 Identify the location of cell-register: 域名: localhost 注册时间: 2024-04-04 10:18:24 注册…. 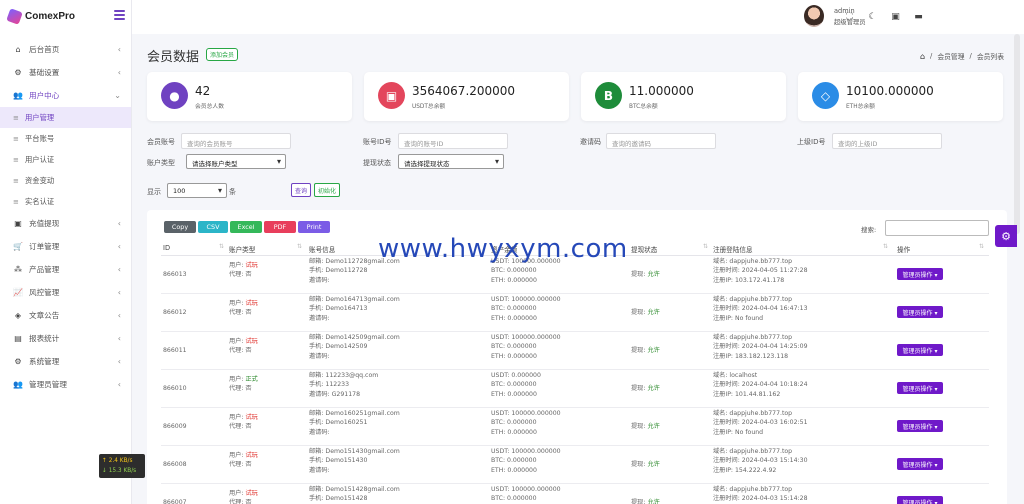
(760, 385).